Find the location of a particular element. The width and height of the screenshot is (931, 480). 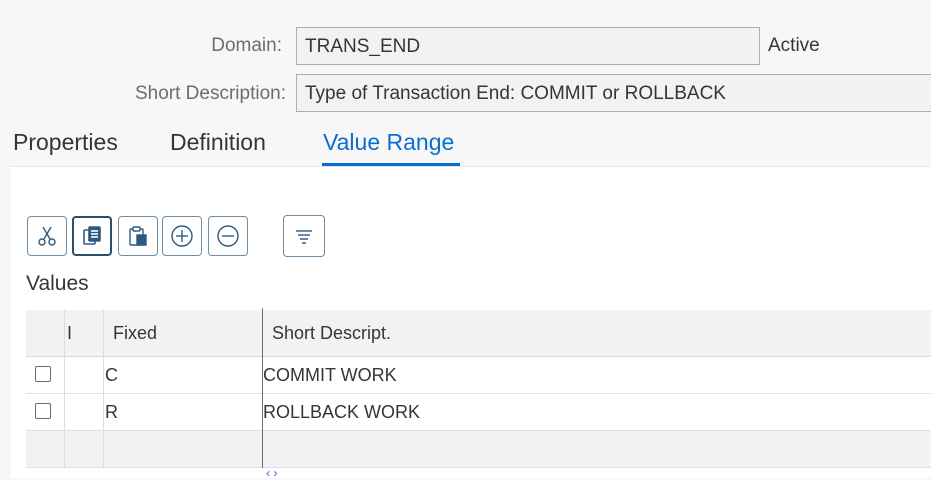

tab-properties: Properties is located at coordinates (65, 142).